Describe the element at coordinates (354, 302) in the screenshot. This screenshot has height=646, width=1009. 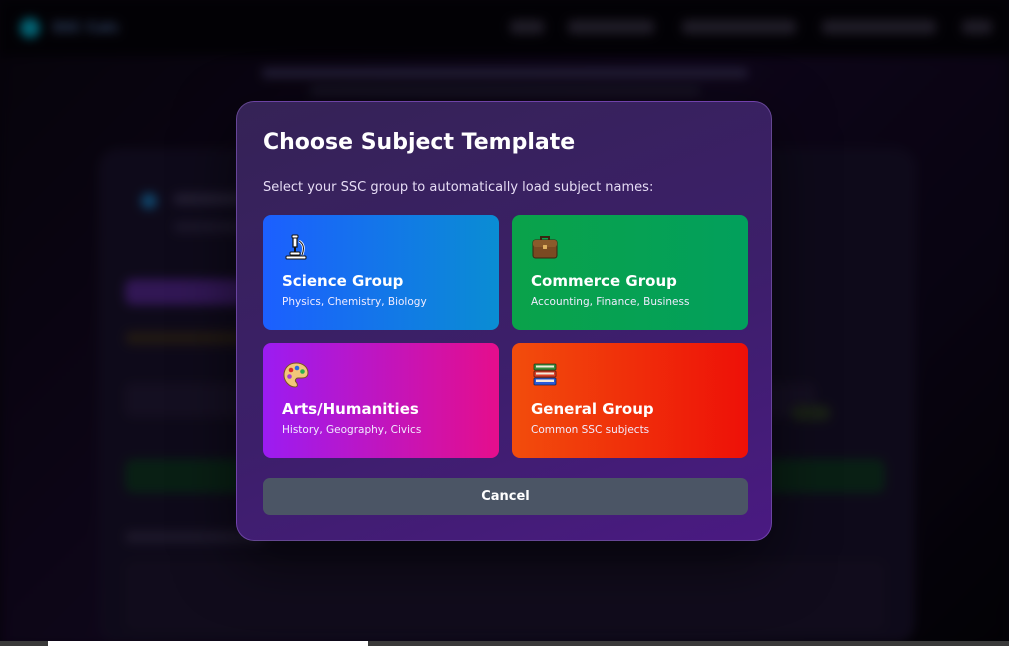
I see `card-description: Physics, Chemistry, Biology` at that location.